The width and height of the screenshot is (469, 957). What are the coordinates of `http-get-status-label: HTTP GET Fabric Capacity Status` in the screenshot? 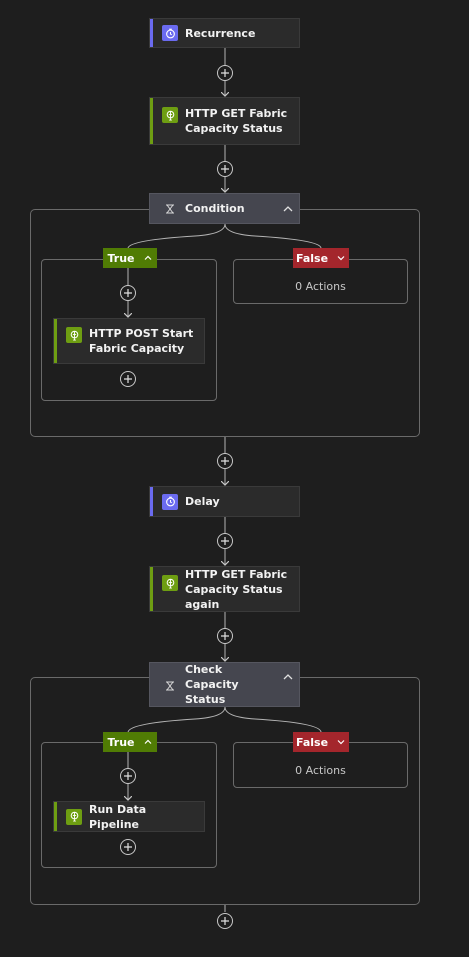 It's located at (236, 121).